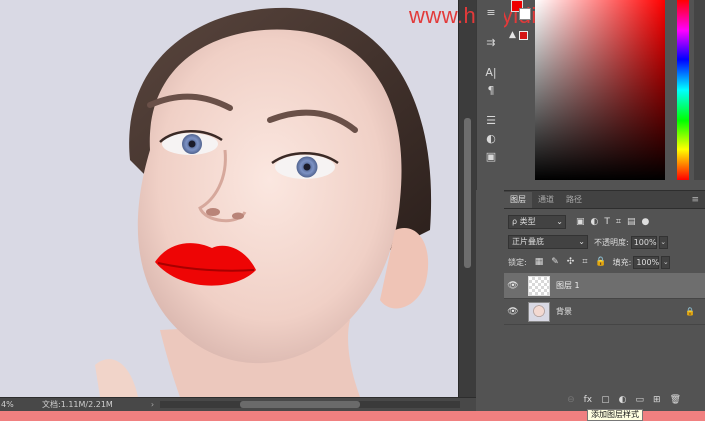 Image resolution: width=705 pixels, height=421 pixels. What do you see at coordinates (622, 262) in the screenshot?
I see `fill-label: 填充:` at bounding box center [622, 262].